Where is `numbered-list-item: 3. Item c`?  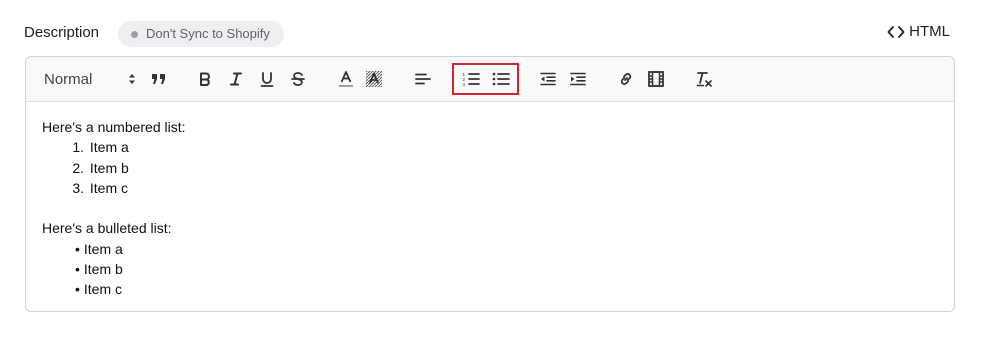
numbered-list-item: 3. Item c is located at coordinates (504, 188).